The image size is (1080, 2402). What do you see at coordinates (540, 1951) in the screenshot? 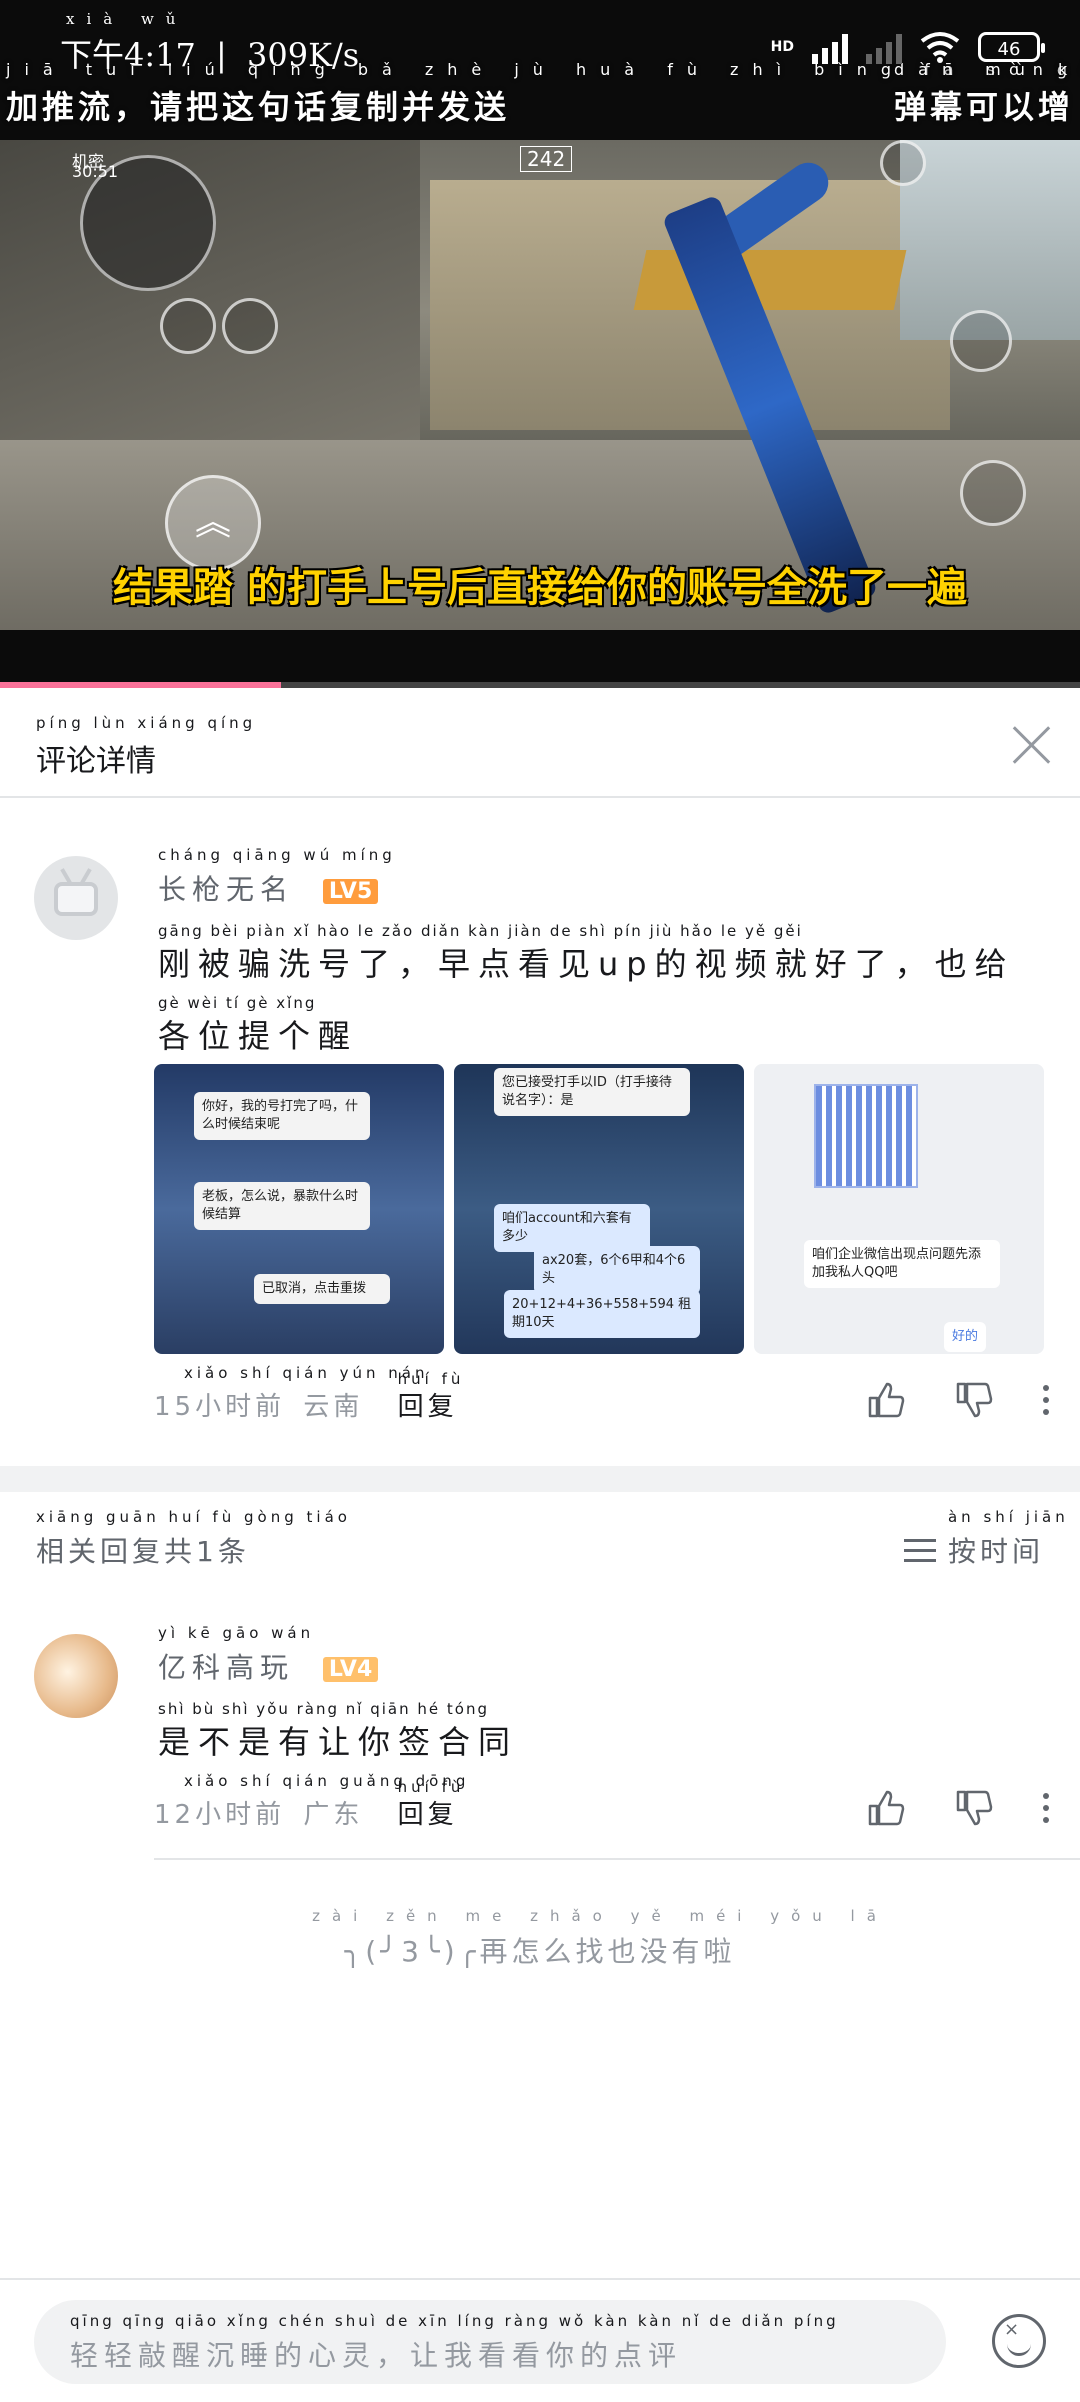
I see `end-note-text: ╮(╯3╰)╭再怎么找也没有啦` at bounding box center [540, 1951].